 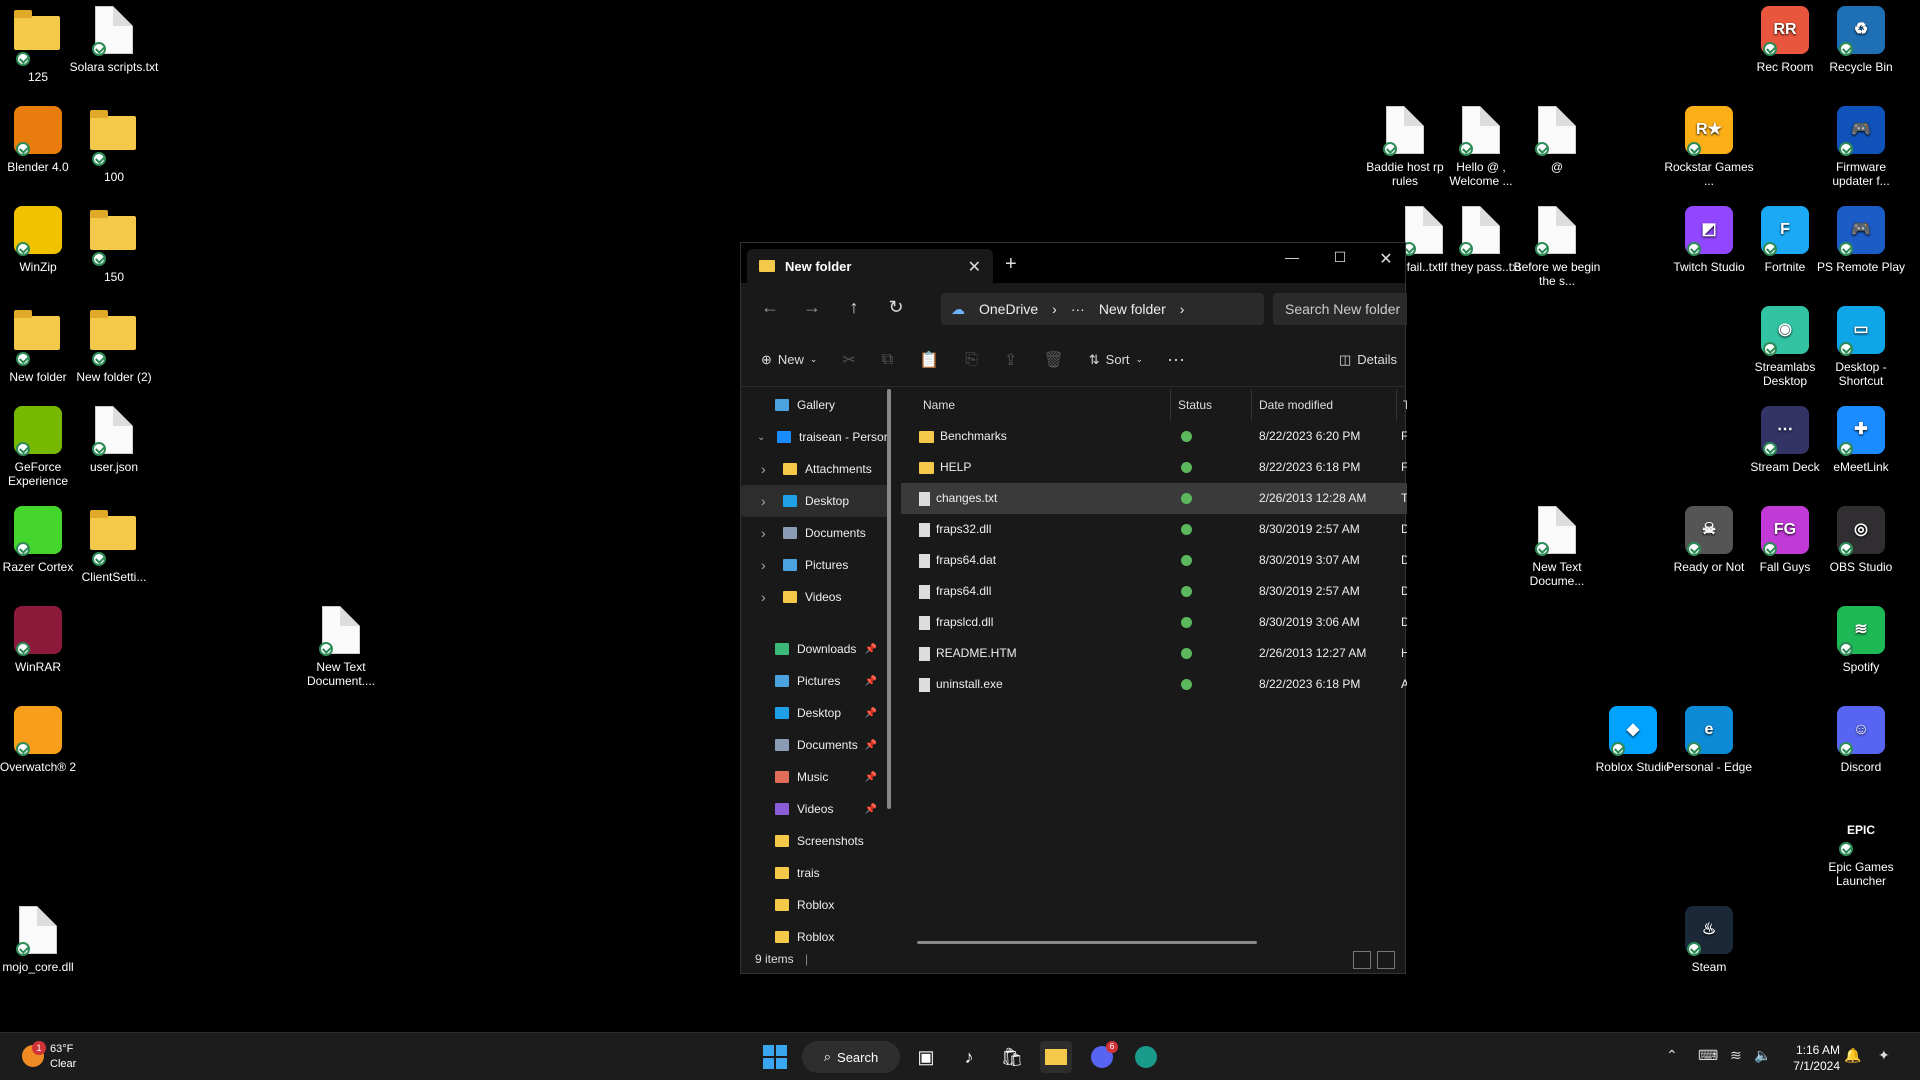 What do you see at coordinates (889, 599) in the screenshot?
I see `sidebar-scrollbar` at bounding box center [889, 599].